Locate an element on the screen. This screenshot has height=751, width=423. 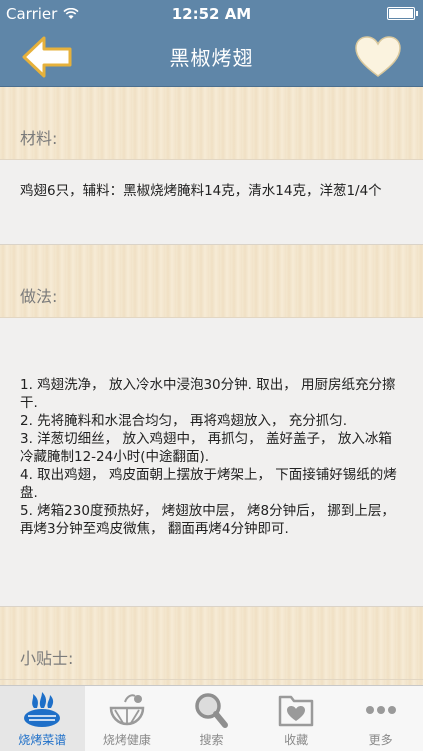
more-icon is located at coordinates (380, 710).